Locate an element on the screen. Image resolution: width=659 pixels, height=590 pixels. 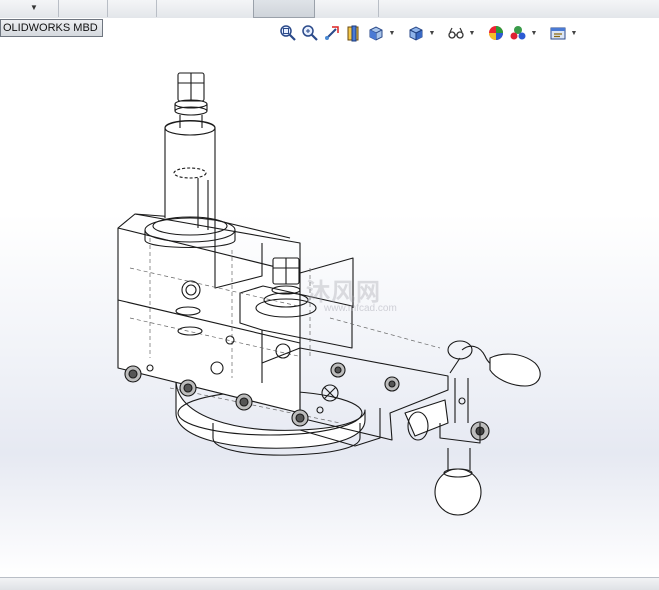
tab-active is located at coordinates (284, 9).